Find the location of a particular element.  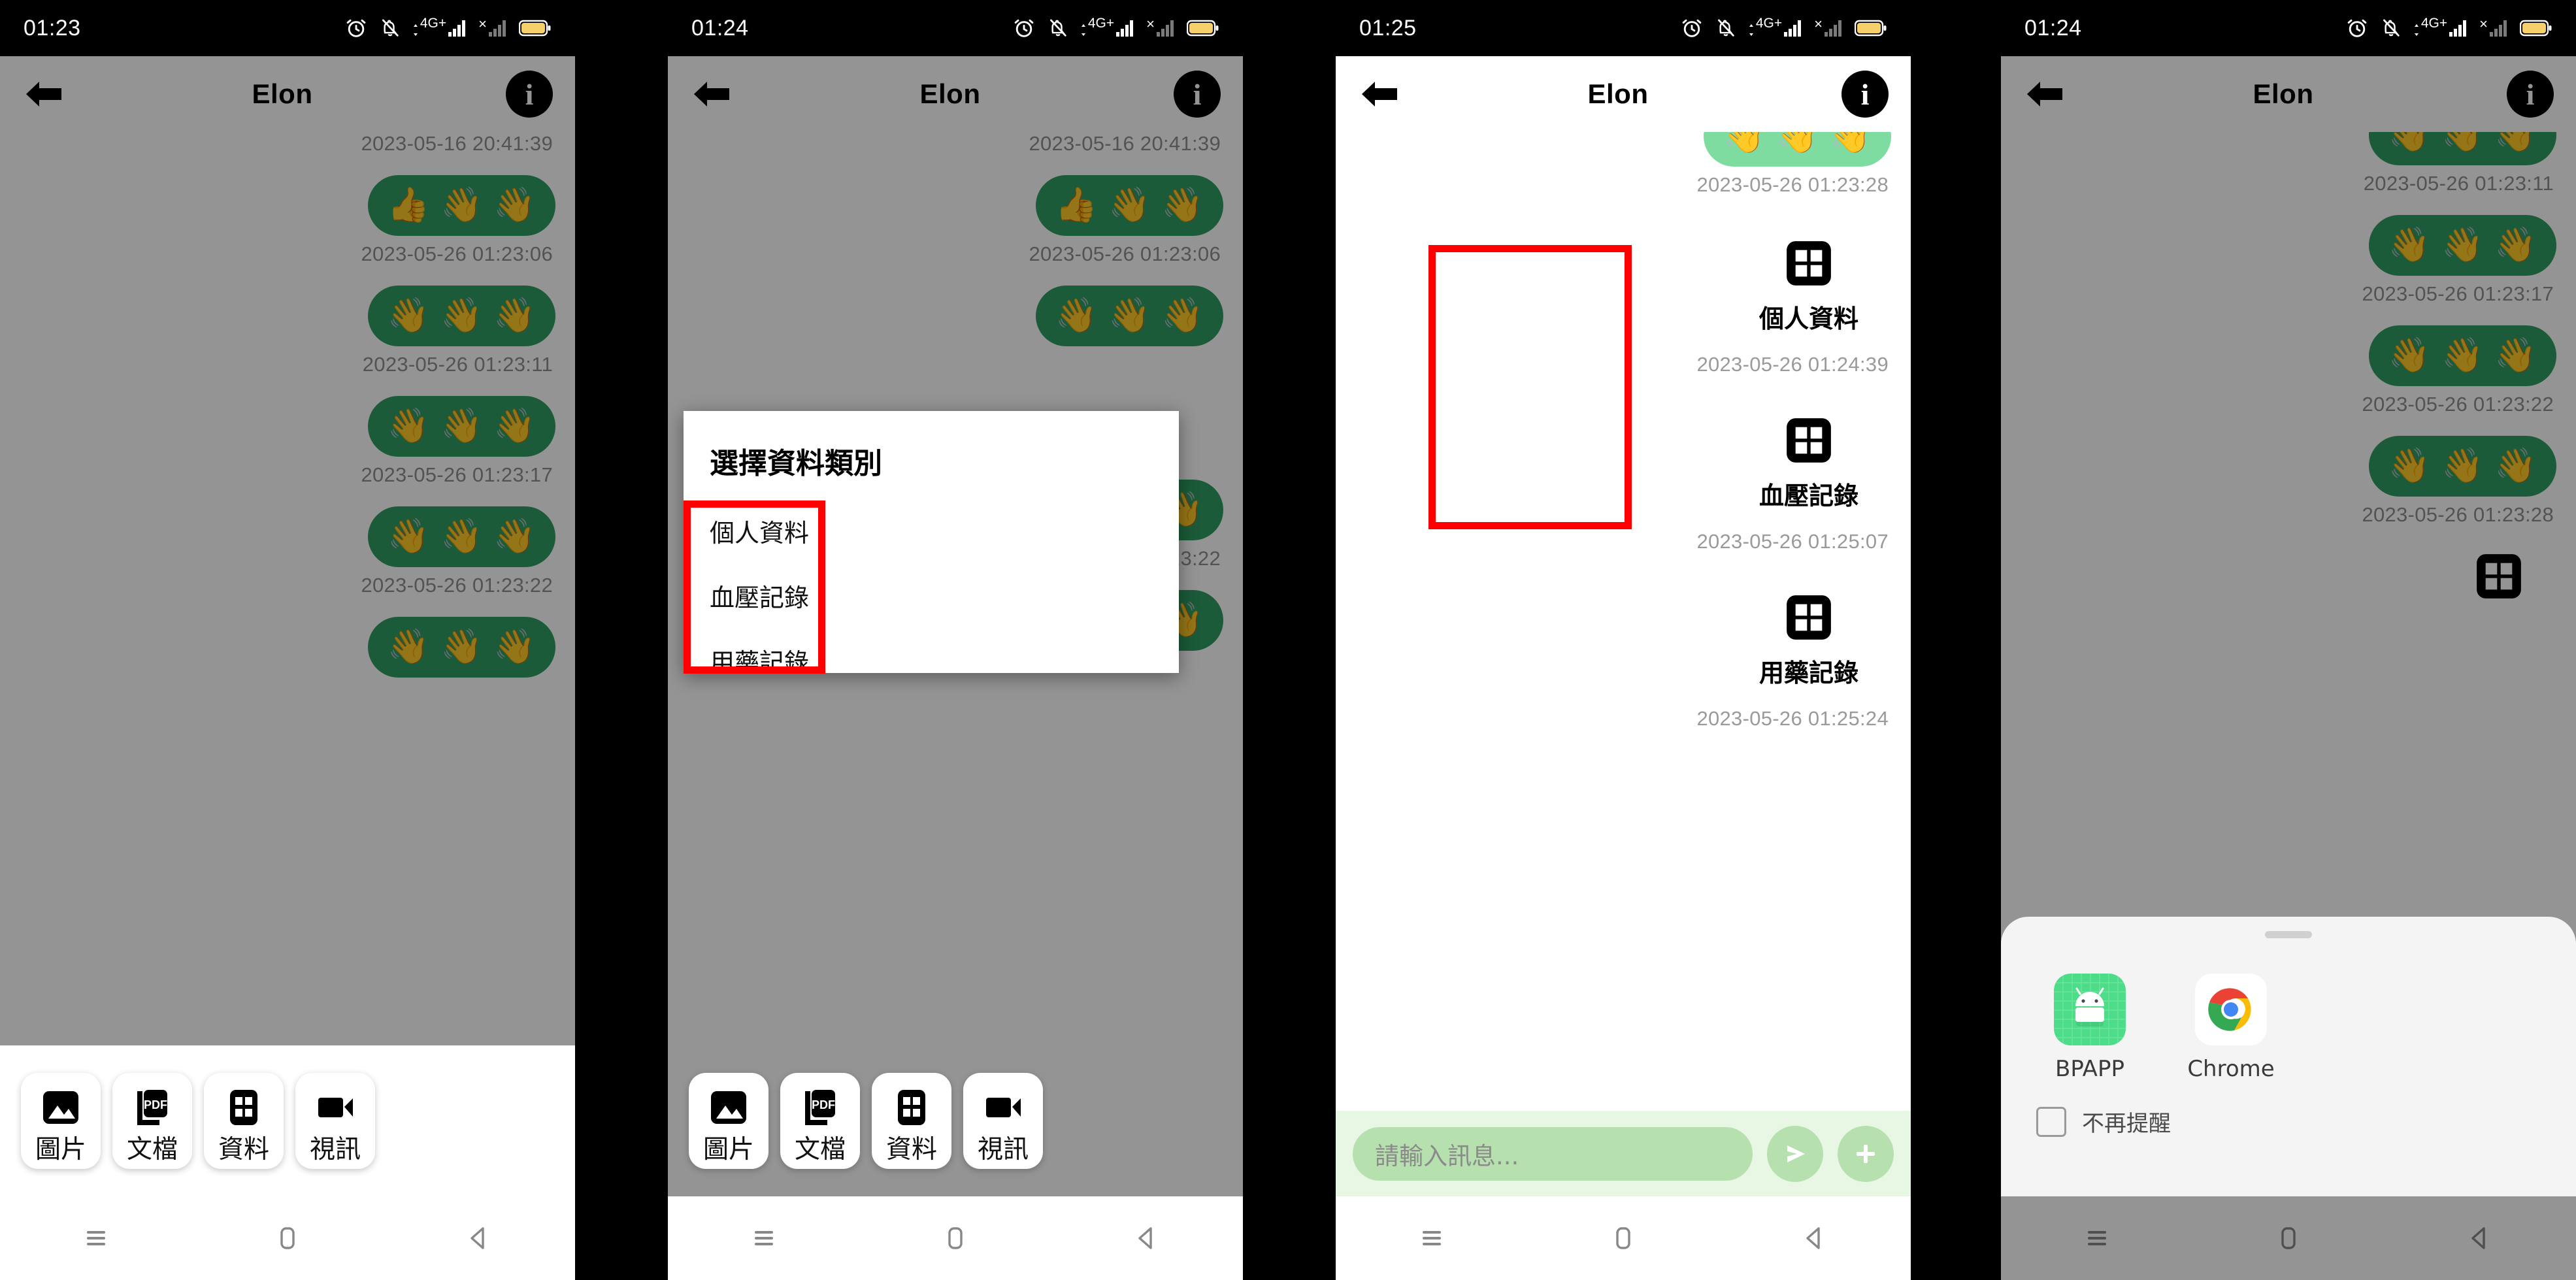

dialog-option-medication: 用藥記錄 is located at coordinates (931, 660).